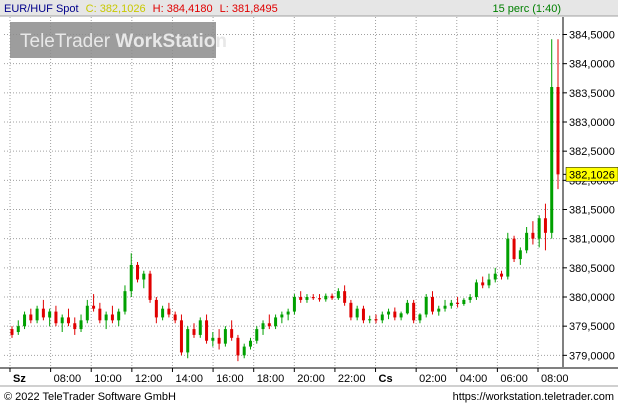  I want to click on high-label: H: 384,4180, so click(183, 9).